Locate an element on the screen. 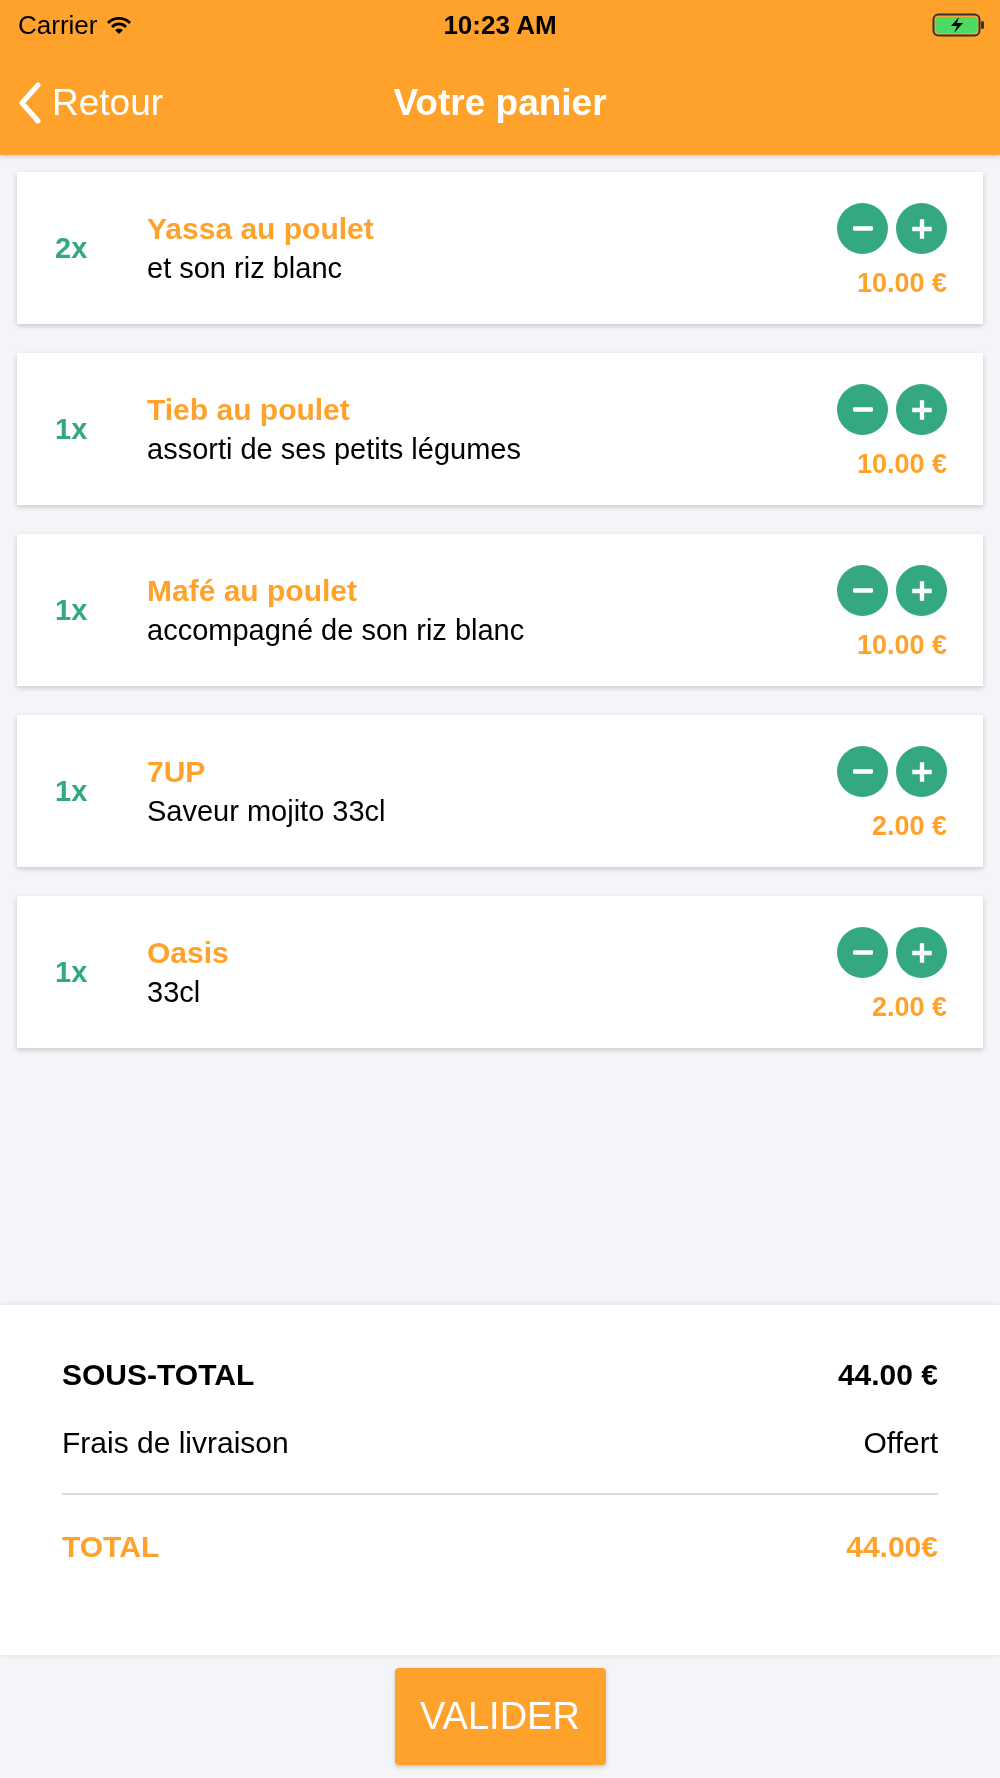 This screenshot has height=1778, width=1000. item-name: 7UP is located at coordinates (177, 771).